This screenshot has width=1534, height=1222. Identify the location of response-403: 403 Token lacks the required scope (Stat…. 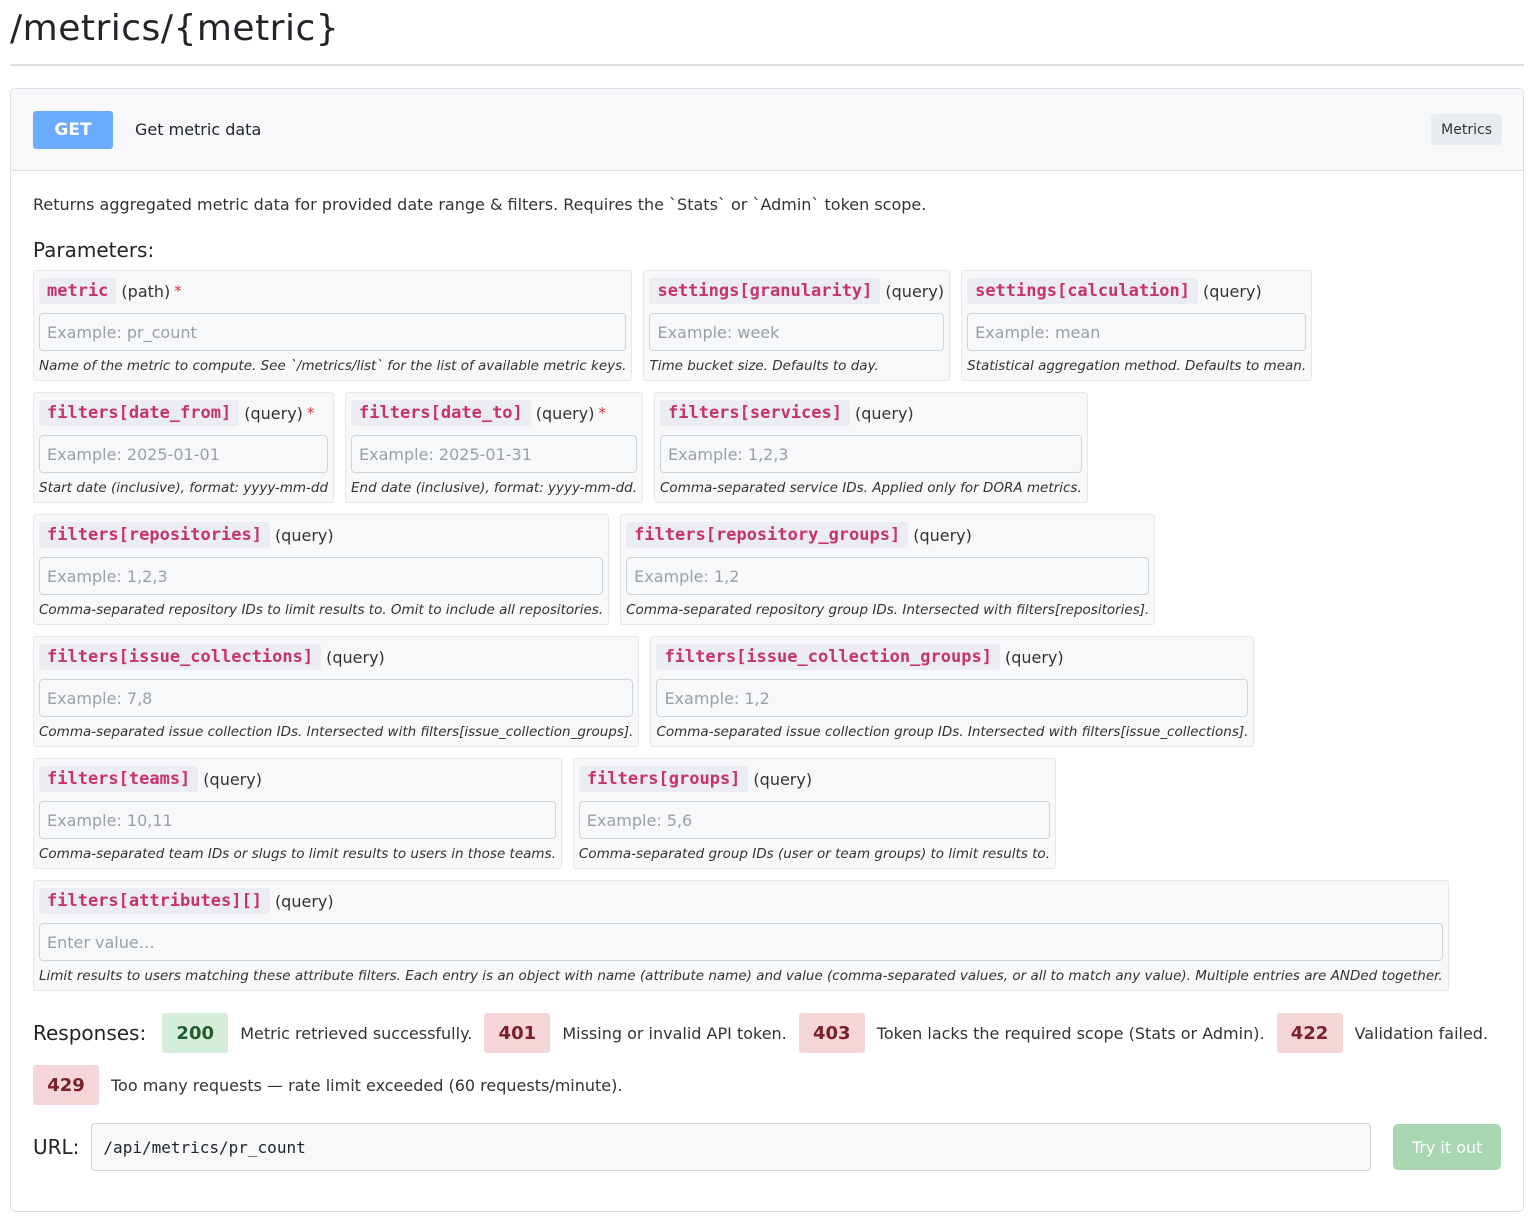
(1031, 1033).